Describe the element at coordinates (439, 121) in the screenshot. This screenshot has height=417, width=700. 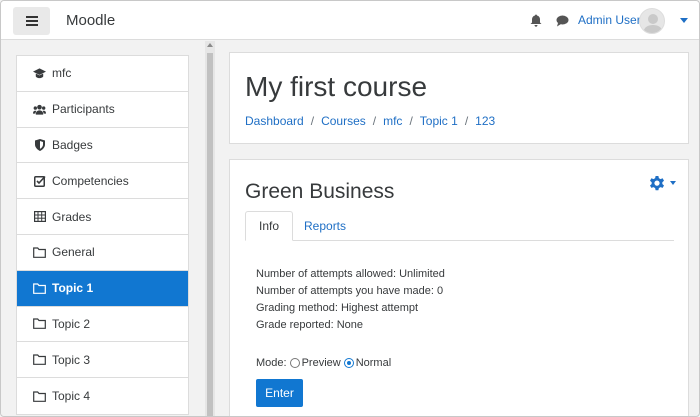
I see `breadcrumb-link-topic-1: Topic 1` at that location.